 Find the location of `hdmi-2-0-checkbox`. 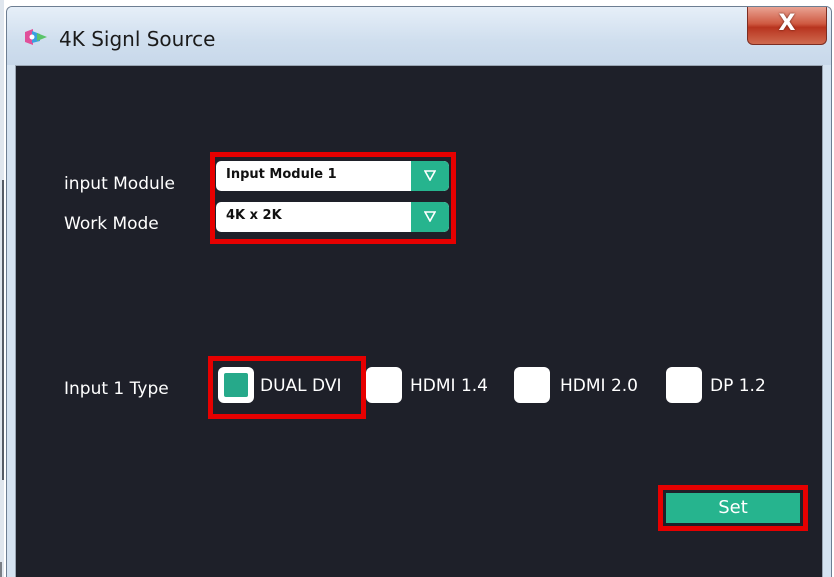

hdmi-2-0-checkbox is located at coordinates (532, 385).